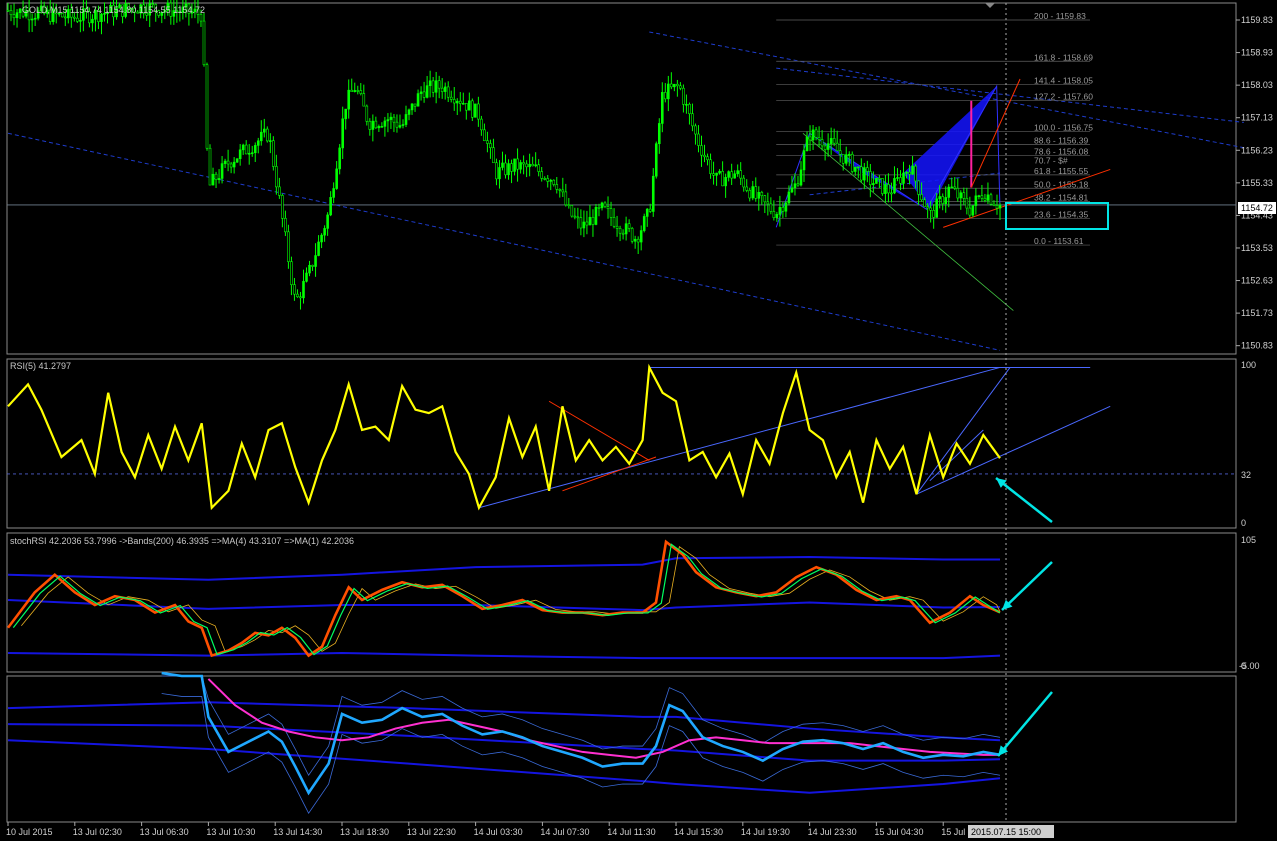 Image resolution: width=1277 pixels, height=841 pixels. I want to click on time-tick-label: 10 Jul 2015, so click(29, 832).